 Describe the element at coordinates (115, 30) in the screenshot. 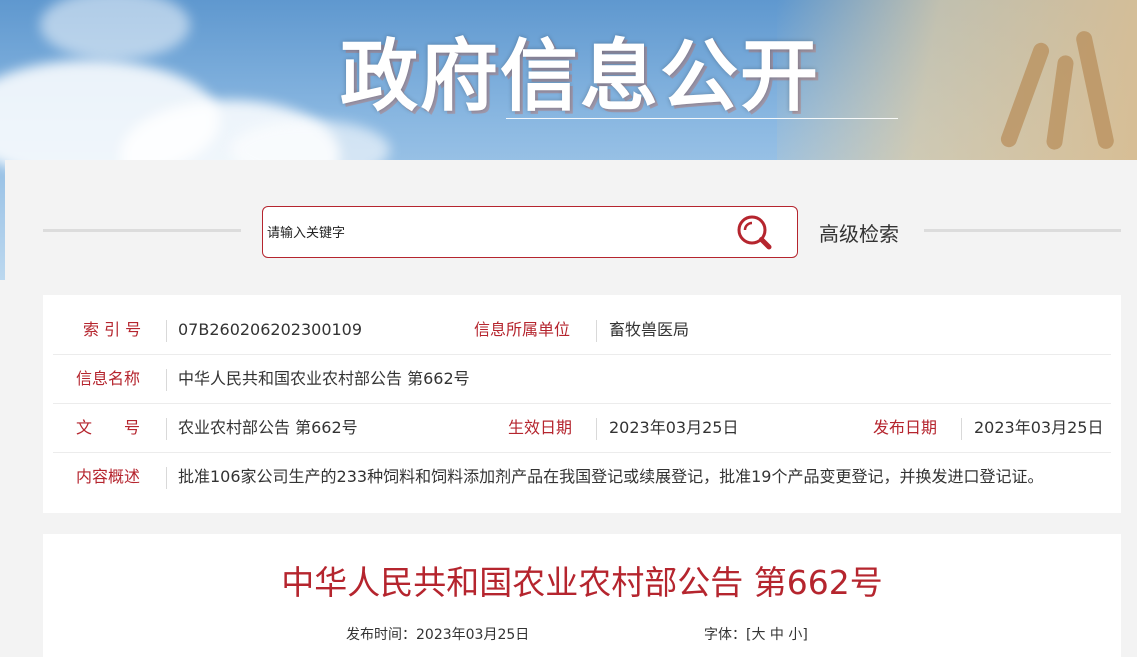

I see `cloud-decoration` at that location.